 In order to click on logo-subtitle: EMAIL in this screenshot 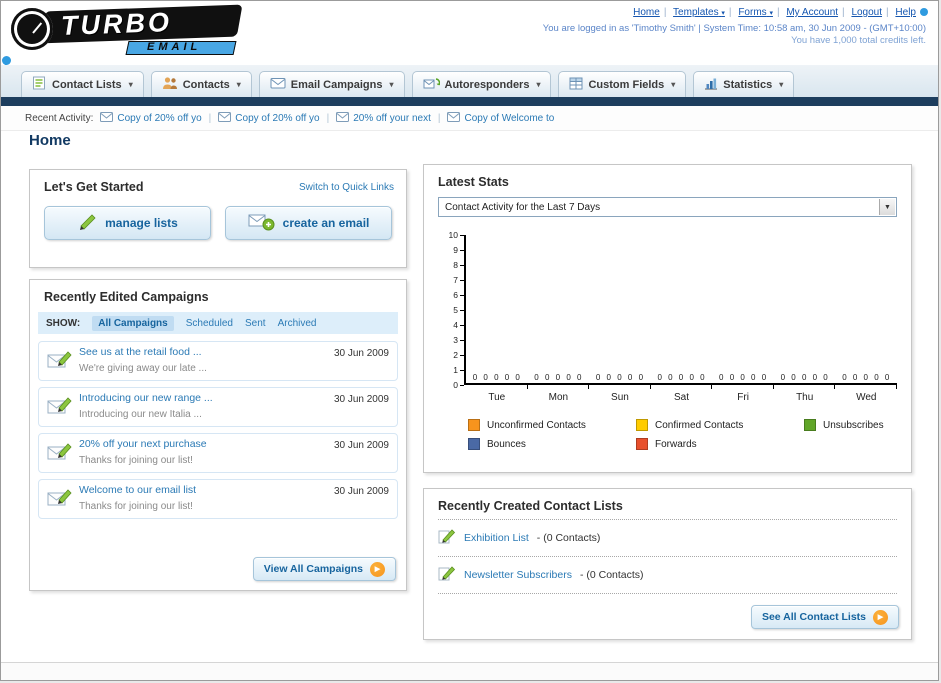, I will do `click(174, 47)`.